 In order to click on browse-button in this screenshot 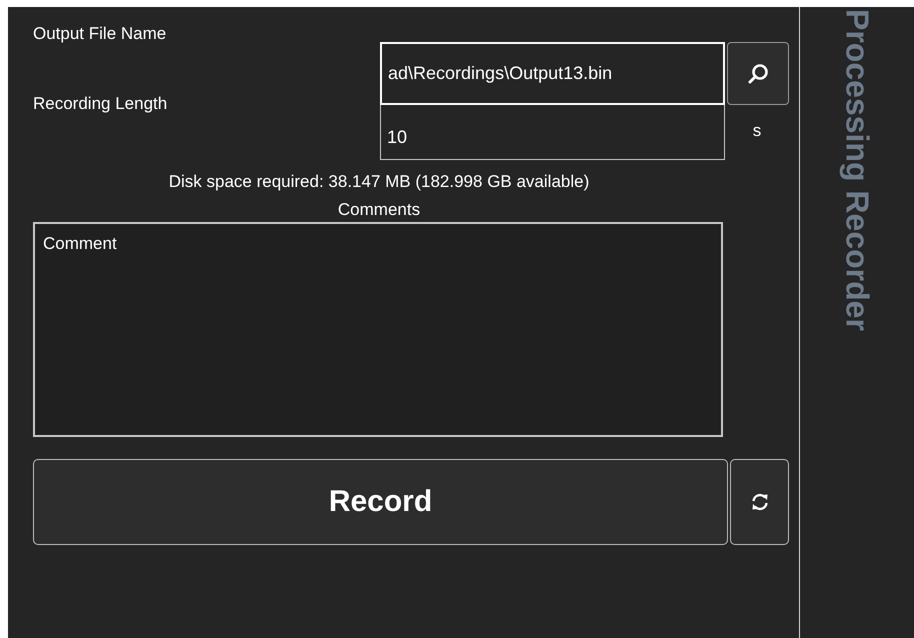, I will do `click(758, 73)`.